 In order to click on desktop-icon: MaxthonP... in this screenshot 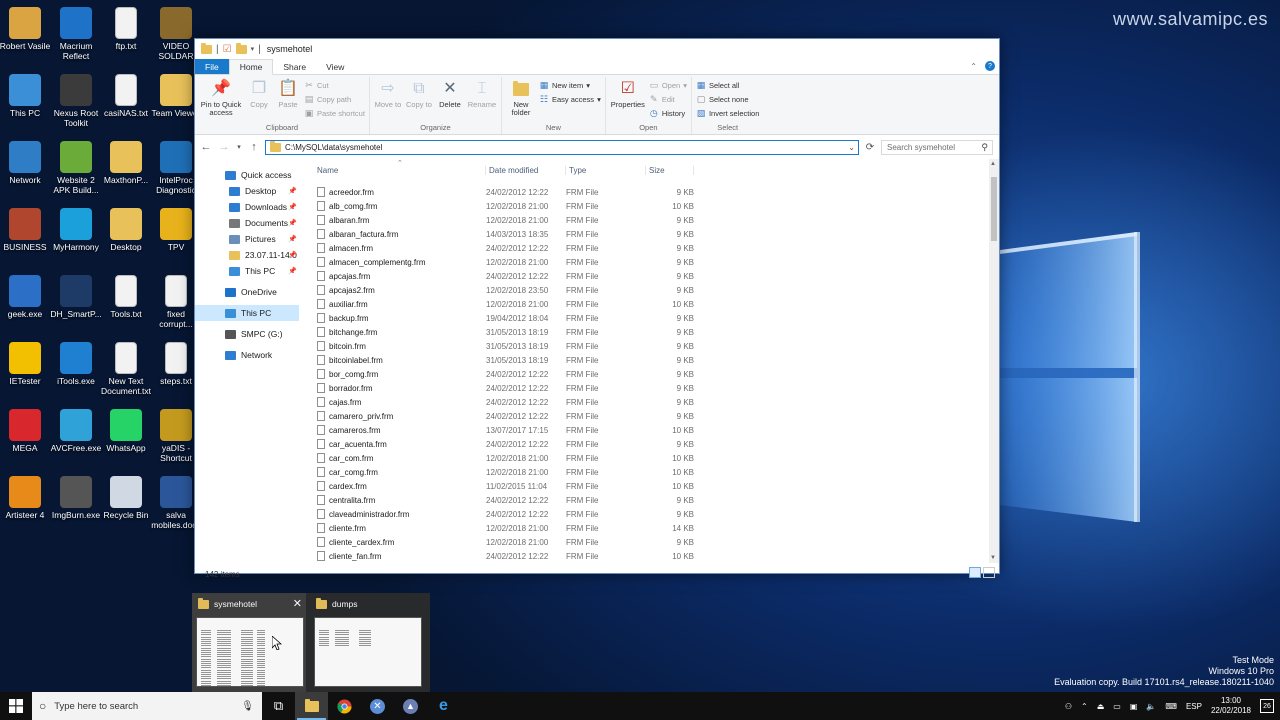, I will do `click(126, 163)`.